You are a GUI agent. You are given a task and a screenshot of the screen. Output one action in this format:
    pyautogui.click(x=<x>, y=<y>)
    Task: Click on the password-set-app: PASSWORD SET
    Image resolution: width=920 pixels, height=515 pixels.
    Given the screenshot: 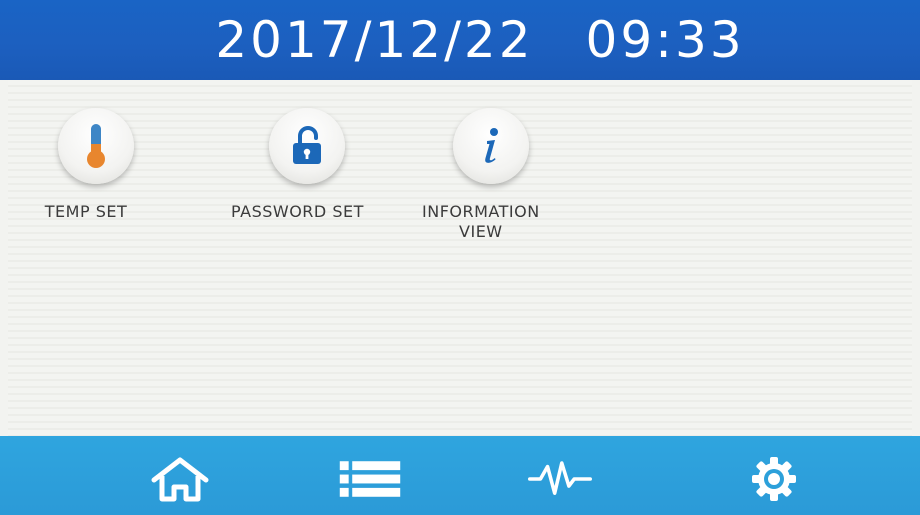 What is the action you would take?
    pyautogui.click(x=297, y=165)
    